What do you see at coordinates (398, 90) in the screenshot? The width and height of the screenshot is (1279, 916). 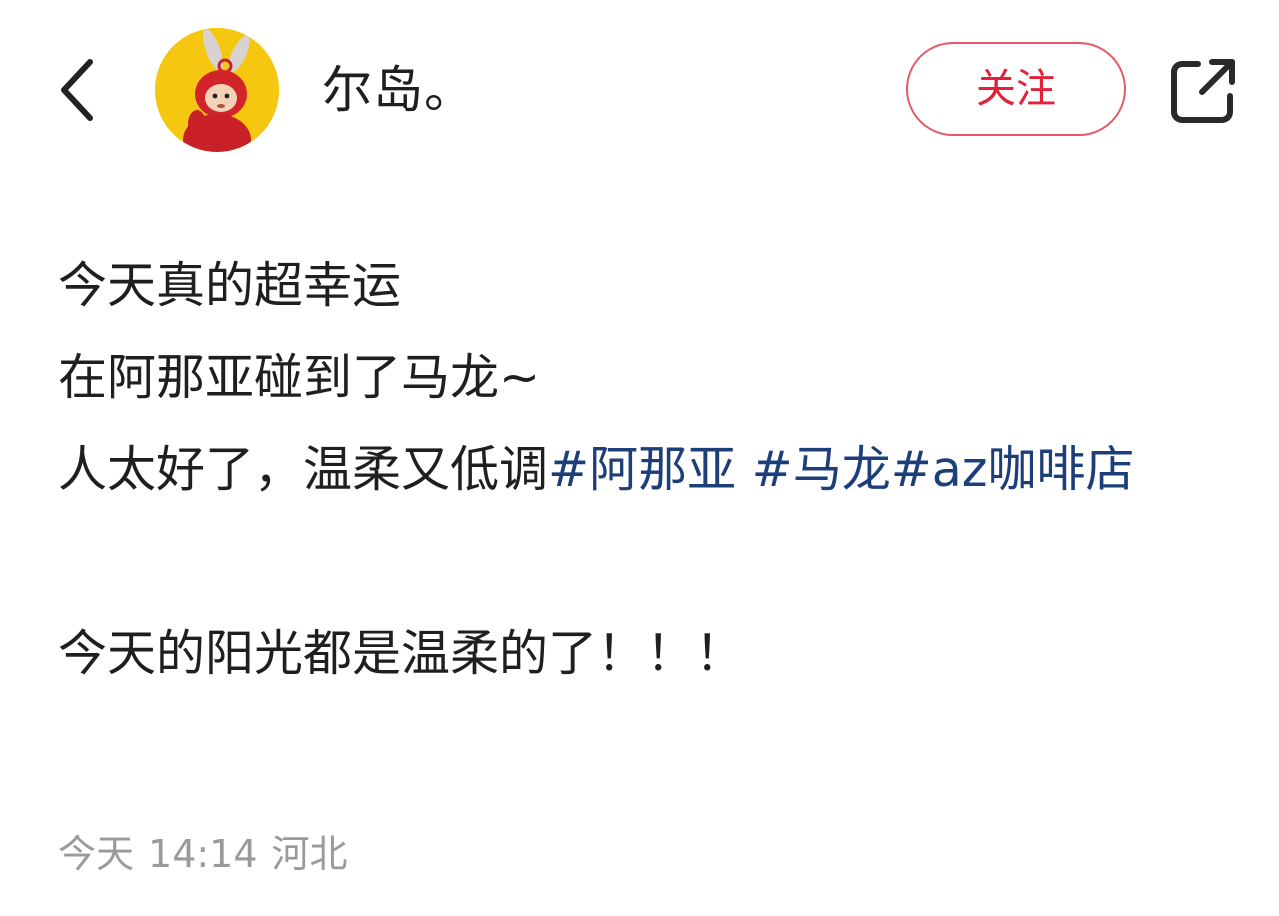 I see `username: 尔岛。` at bounding box center [398, 90].